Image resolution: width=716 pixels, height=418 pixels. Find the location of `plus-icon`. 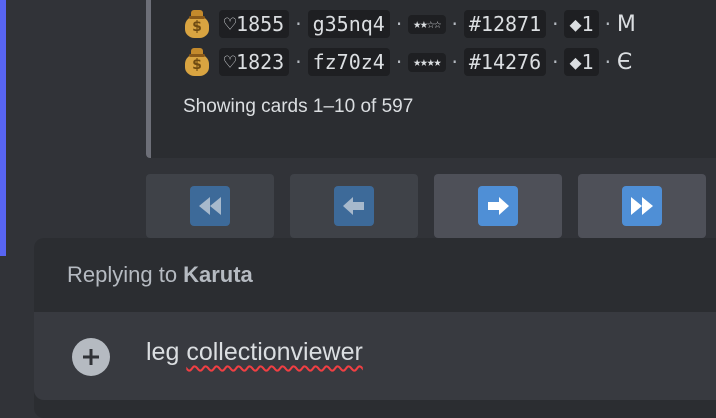

plus-icon is located at coordinates (91, 357).